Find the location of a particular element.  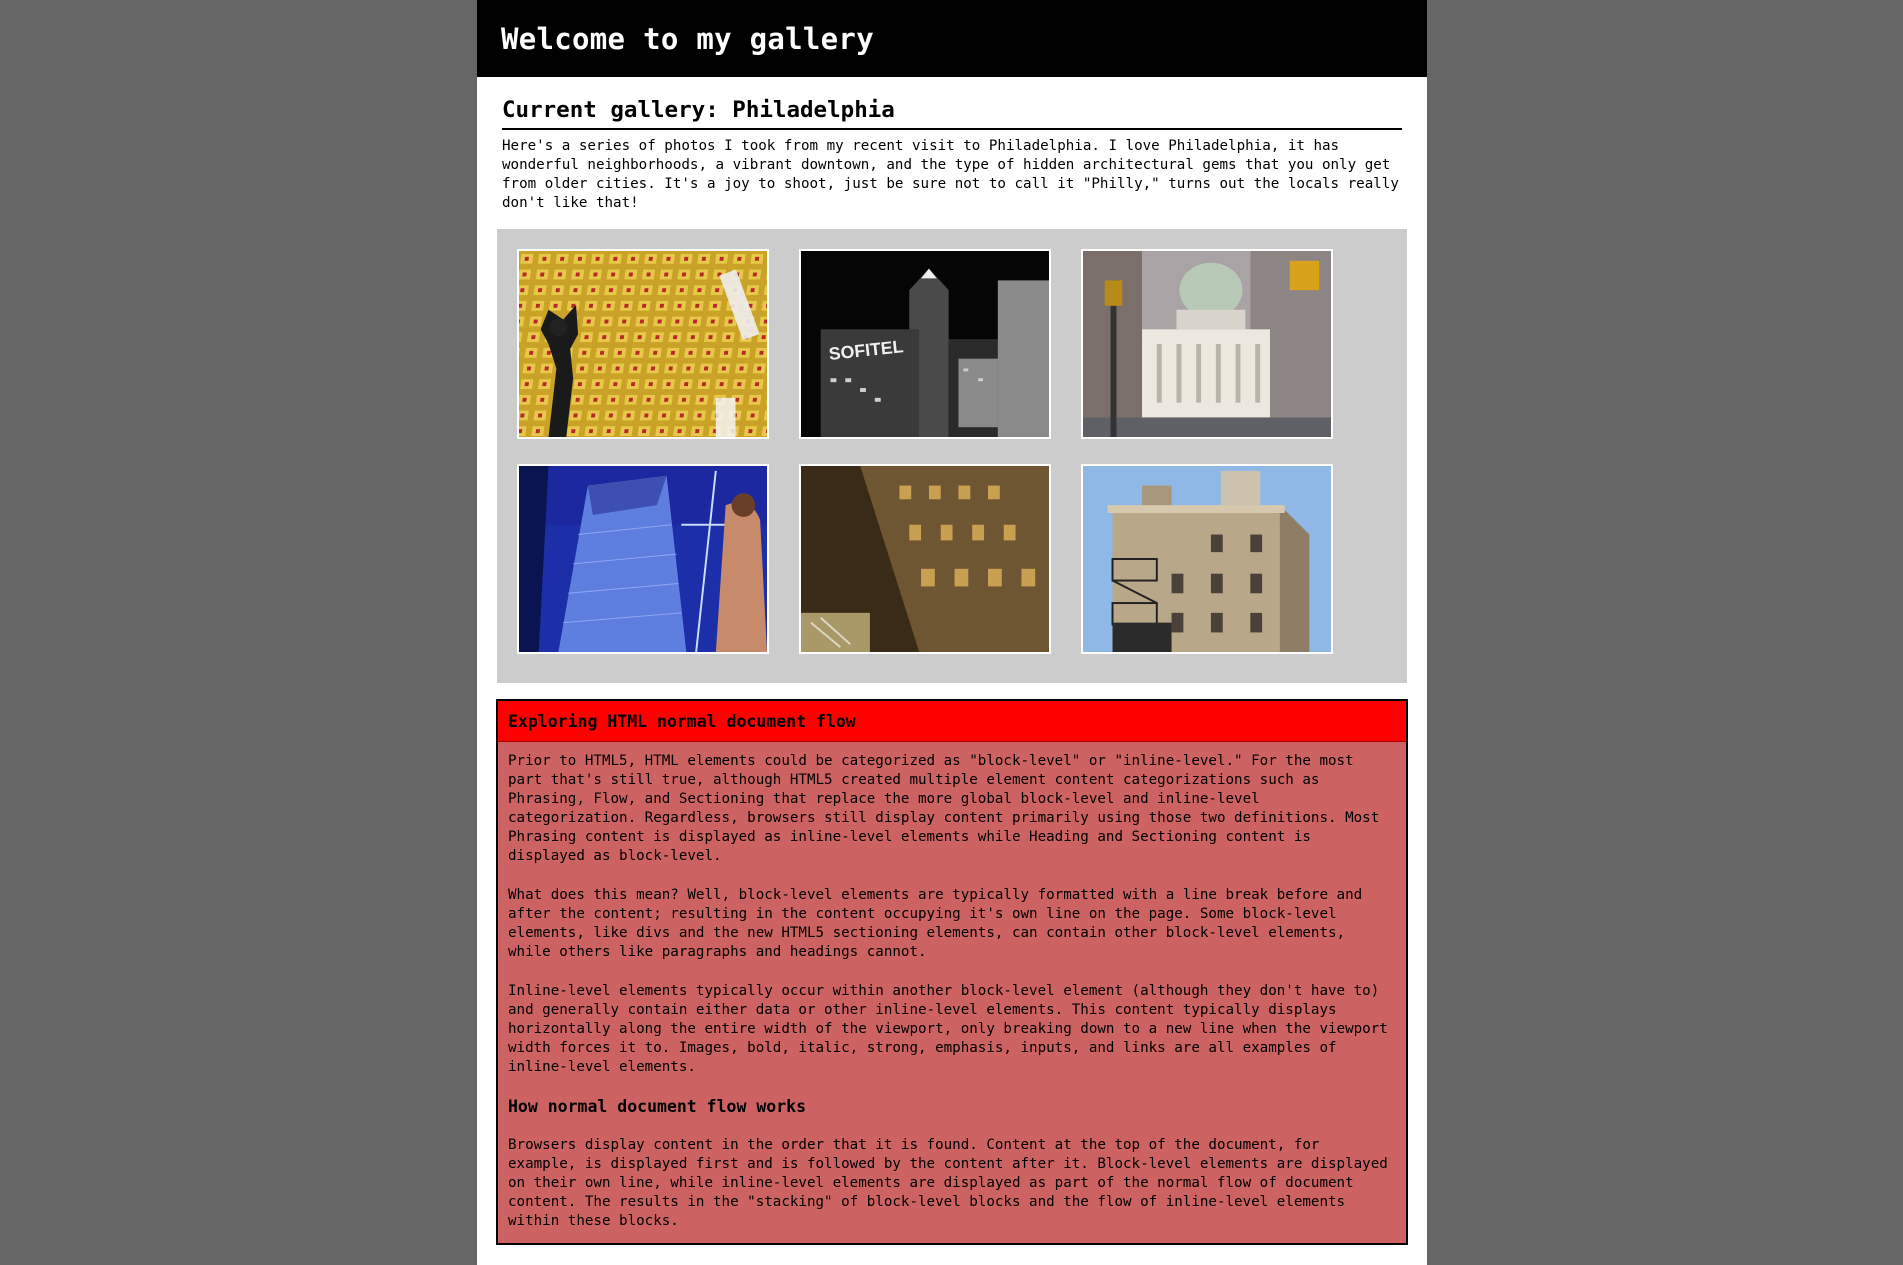

gallery-title: Current gallery: Philadelphia is located at coordinates (952, 113).